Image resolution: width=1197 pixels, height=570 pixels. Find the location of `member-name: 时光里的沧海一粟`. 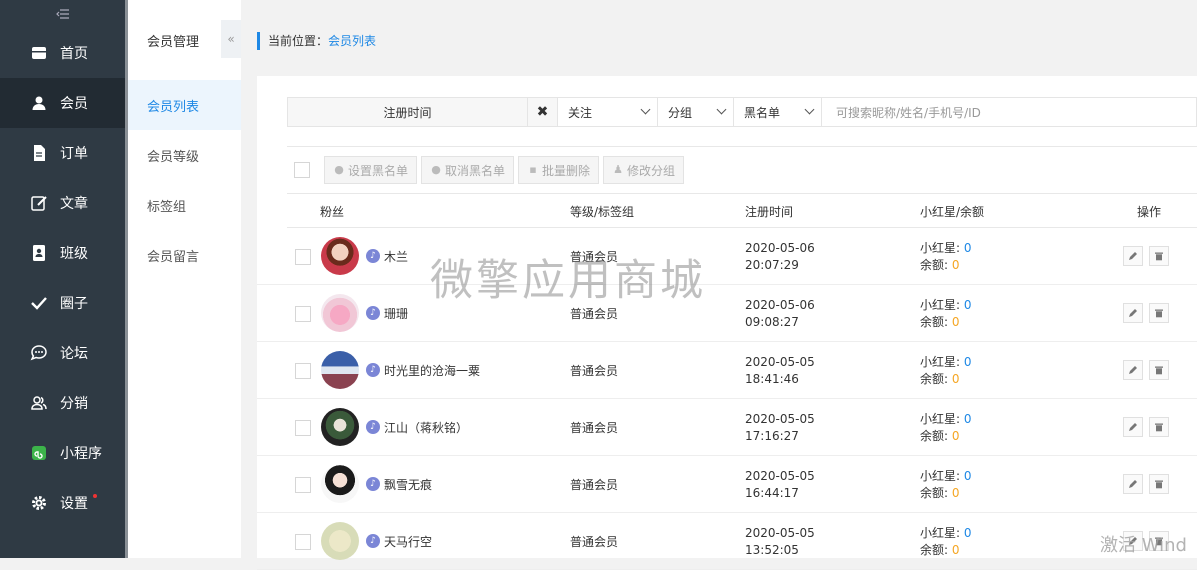

member-name: 时光里的沧海一粟 is located at coordinates (432, 370).